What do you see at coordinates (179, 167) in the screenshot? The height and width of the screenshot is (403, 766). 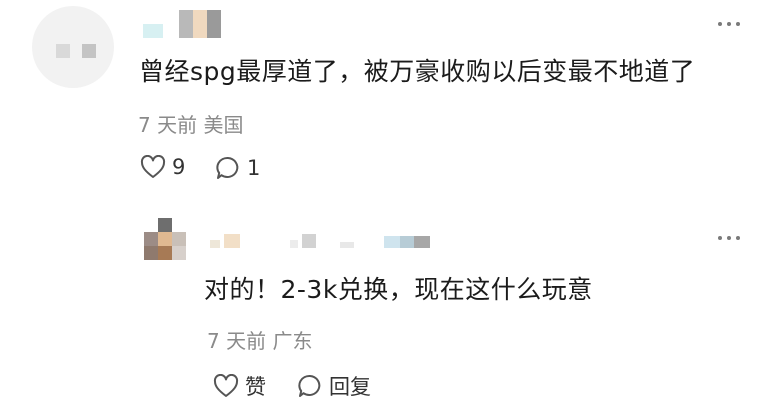 I see `like-count: 9` at bounding box center [179, 167].